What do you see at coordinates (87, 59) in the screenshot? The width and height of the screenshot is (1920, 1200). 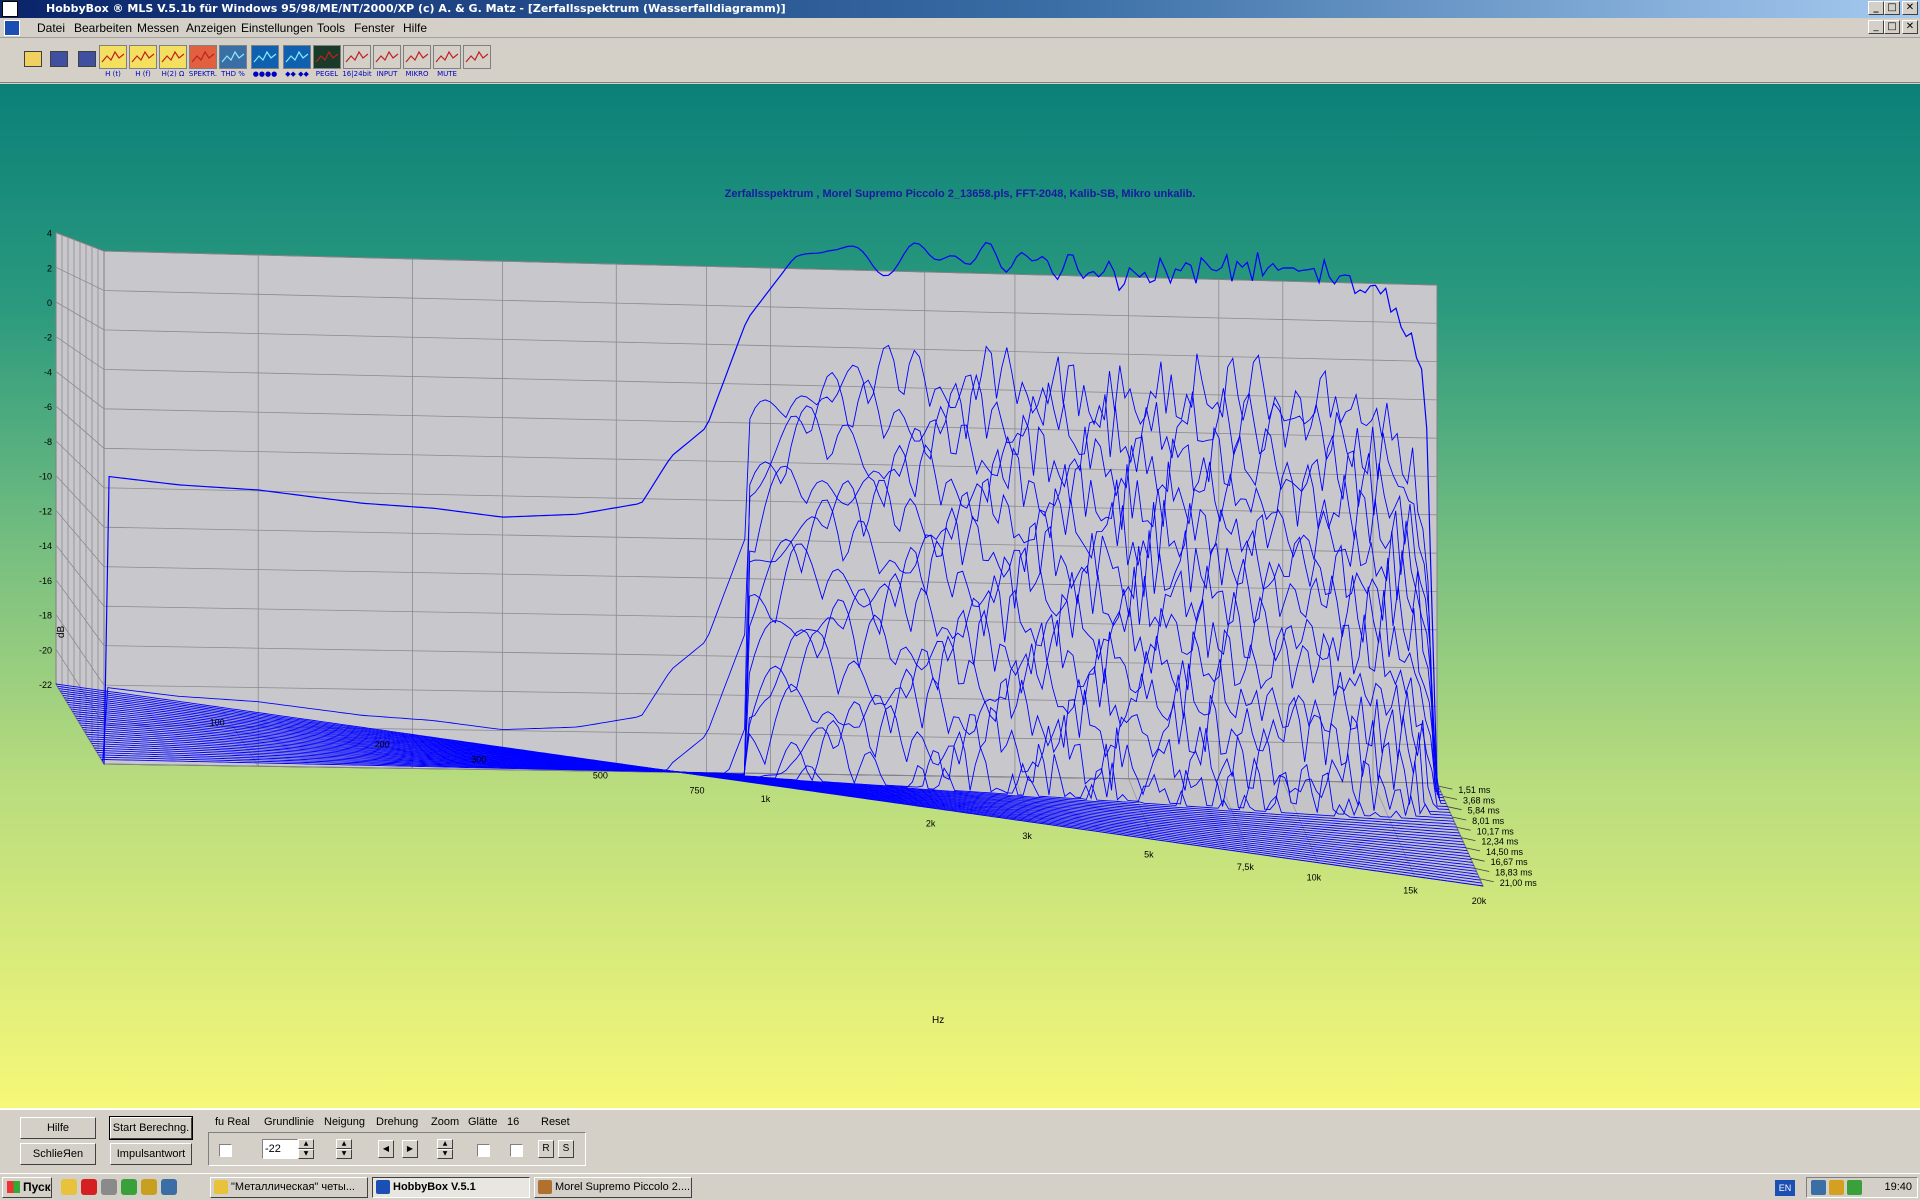 I see `print-icon` at bounding box center [87, 59].